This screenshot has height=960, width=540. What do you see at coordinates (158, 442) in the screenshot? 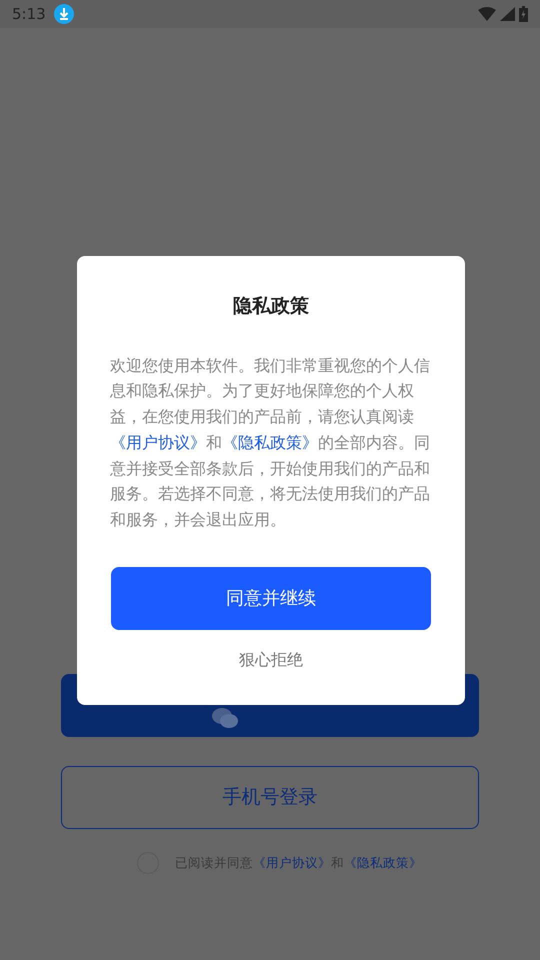
I see `policy-link: 《用户协议》` at bounding box center [158, 442].